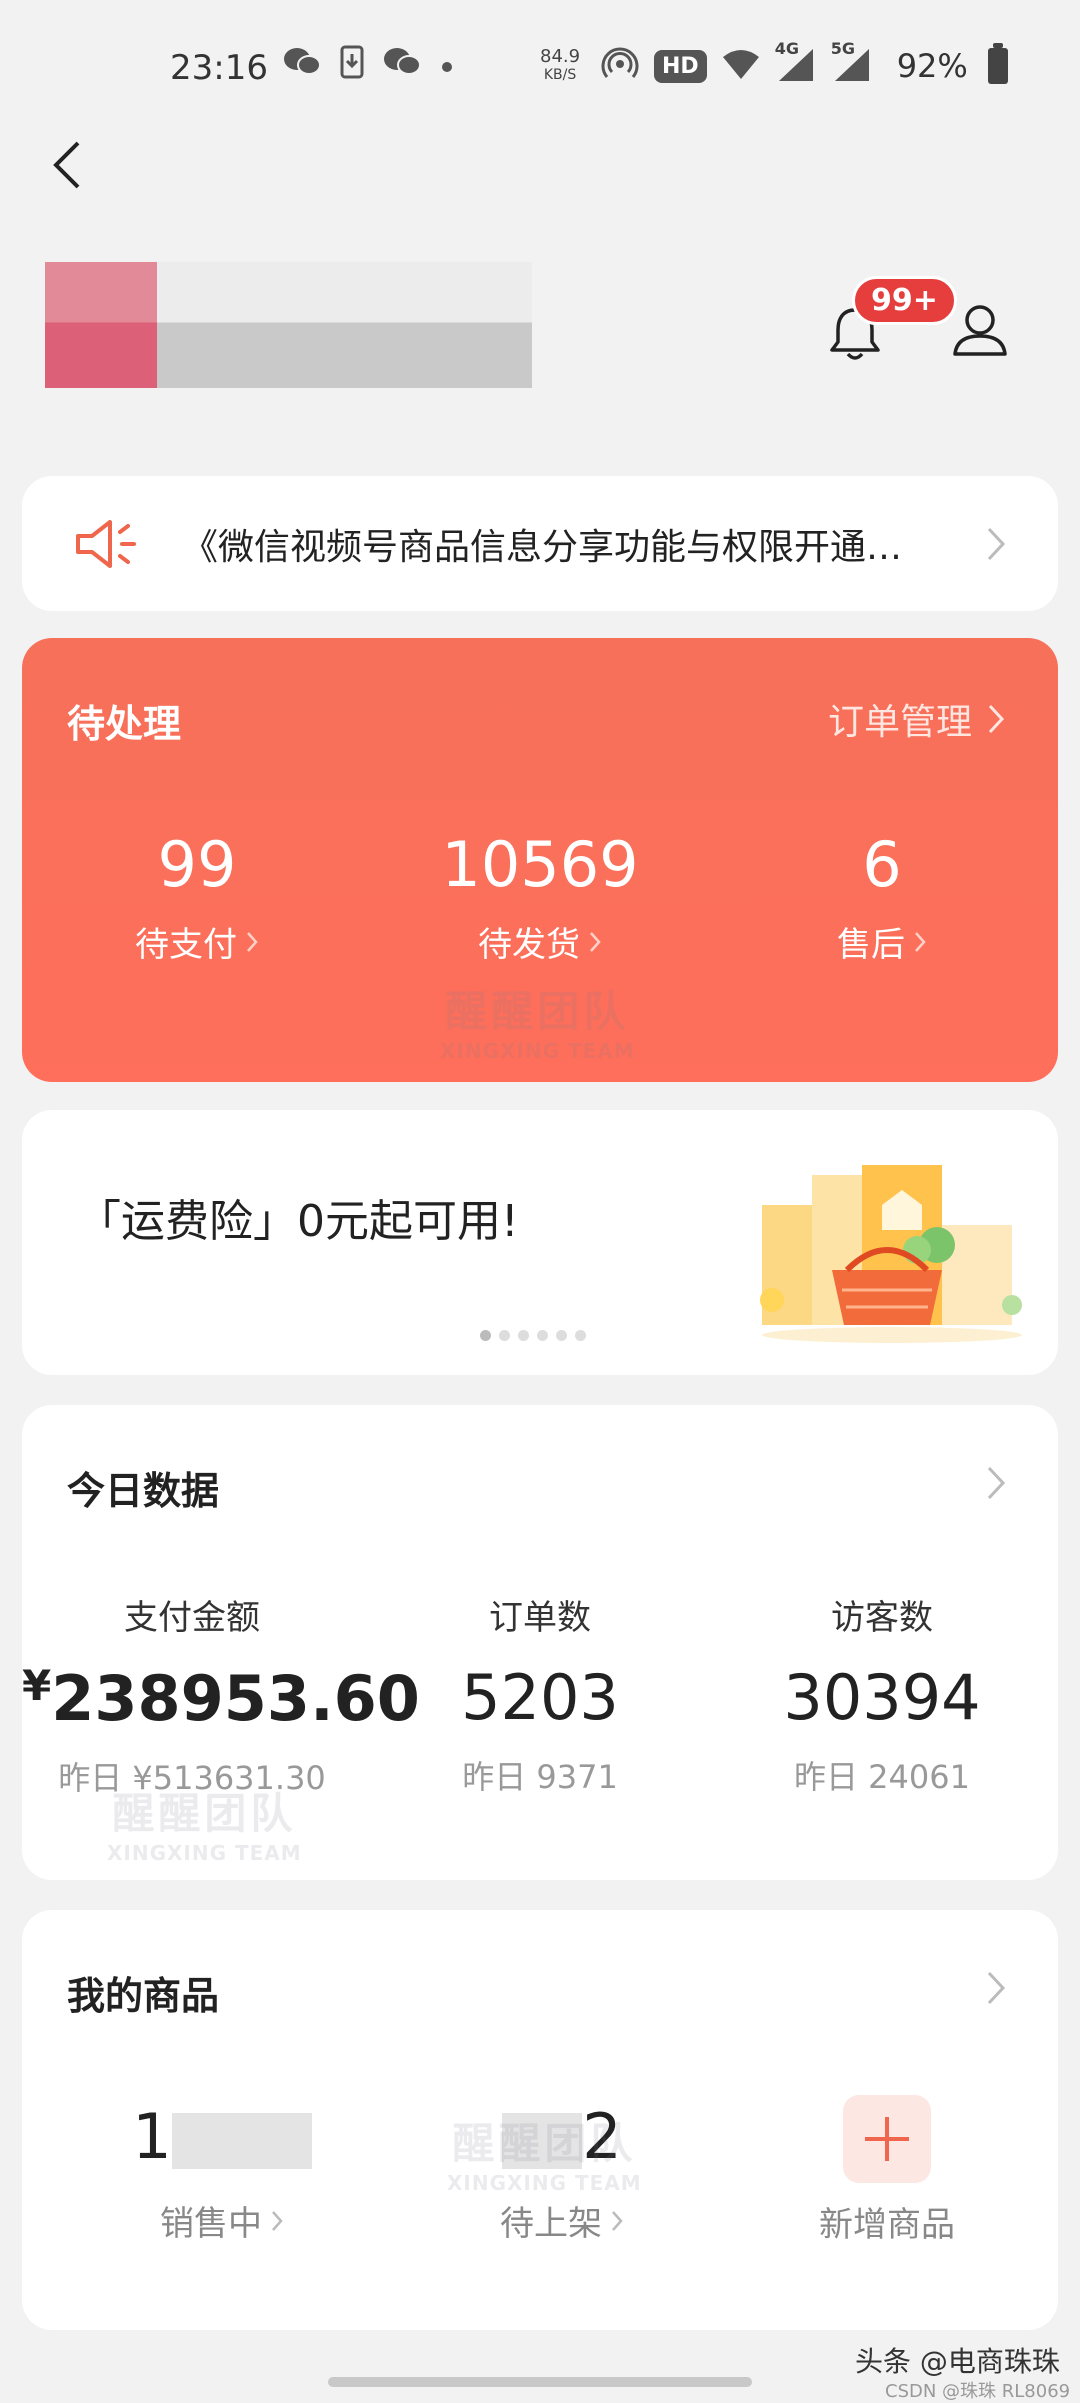 Image resolution: width=1080 pixels, height=2403 pixels. I want to click on status-bar: 23:16 84.9 KB/S HD 4G 5G 92%, so click(540, 65).